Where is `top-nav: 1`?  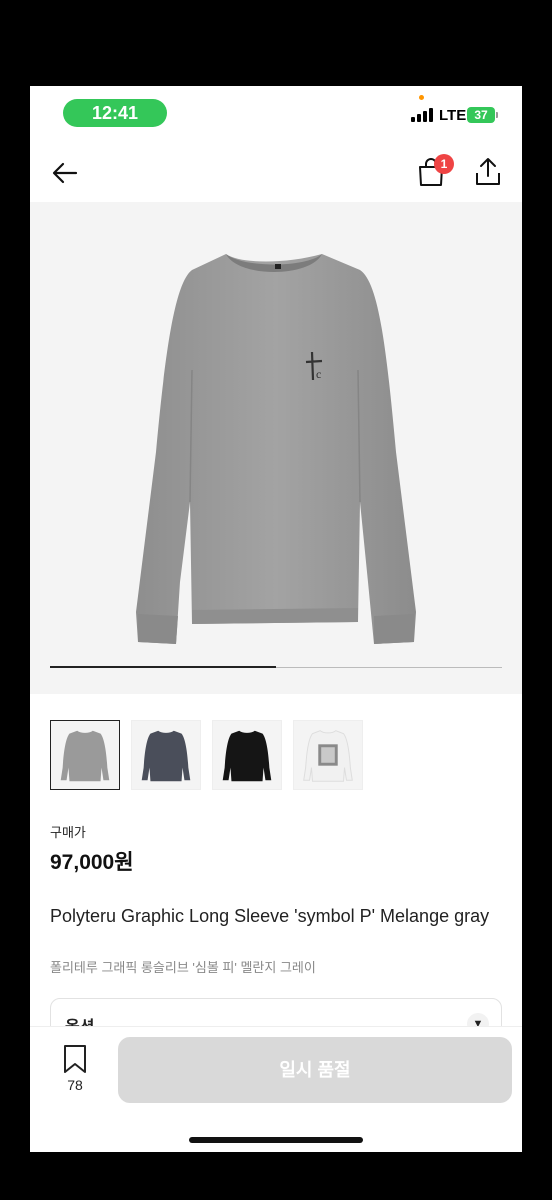
top-nav: 1 is located at coordinates (276, 172).